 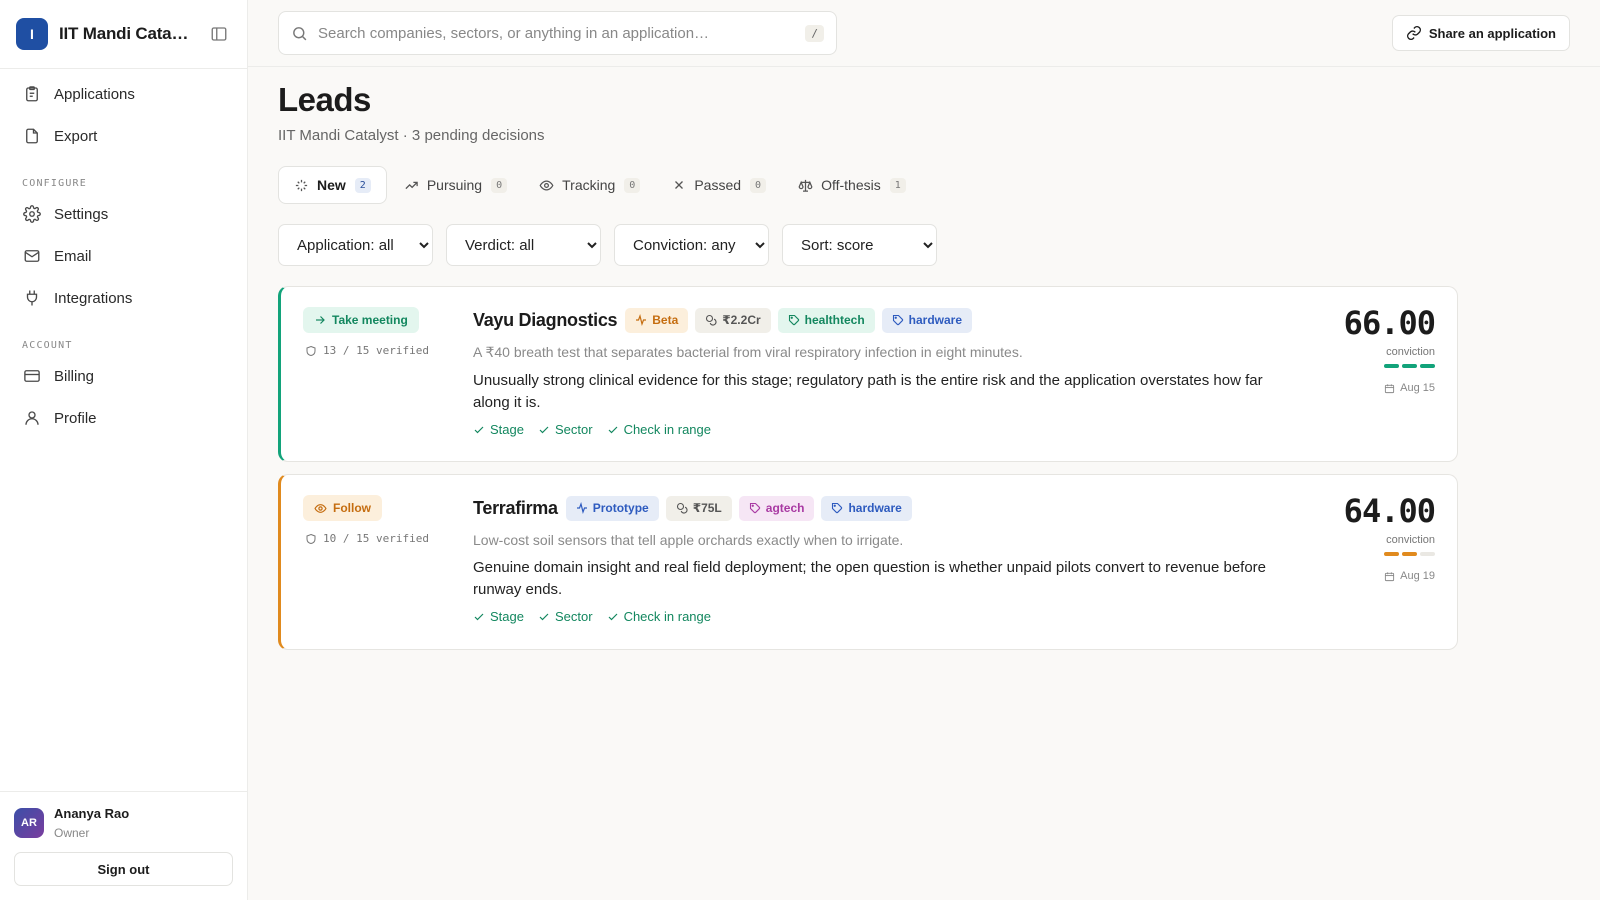 What do you see at coordinates (1389, 323) in the screenshot?
I see `conviction-score: 66.00` at bounding box center [1389, 323].